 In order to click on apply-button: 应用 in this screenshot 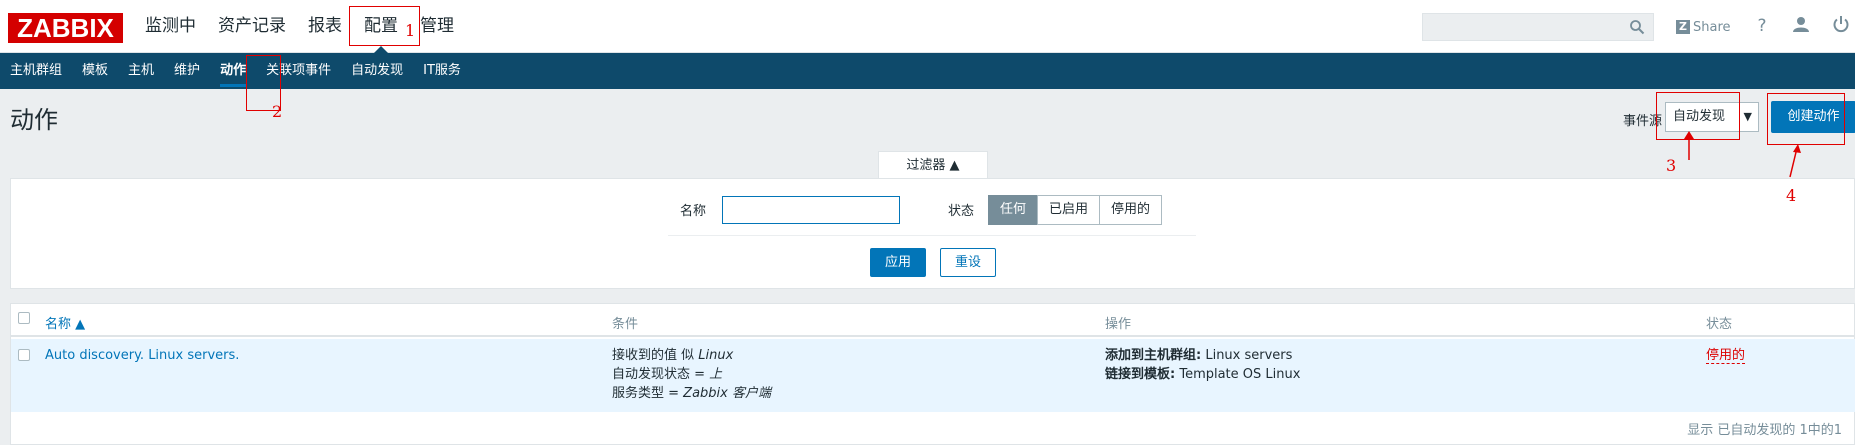, I will do `click(898, 262)`.